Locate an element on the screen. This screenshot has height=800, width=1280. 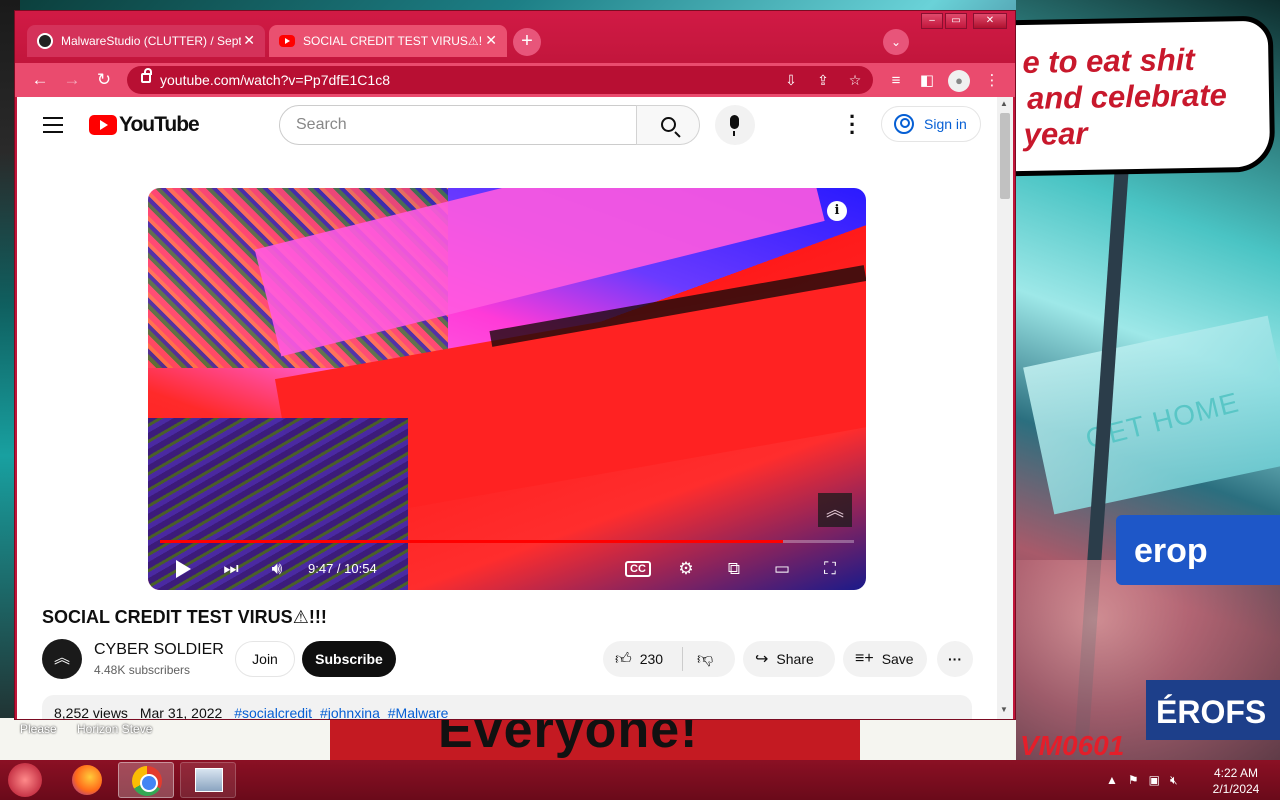
hashtag-link: #Malware is located at coordinates (418, 712).